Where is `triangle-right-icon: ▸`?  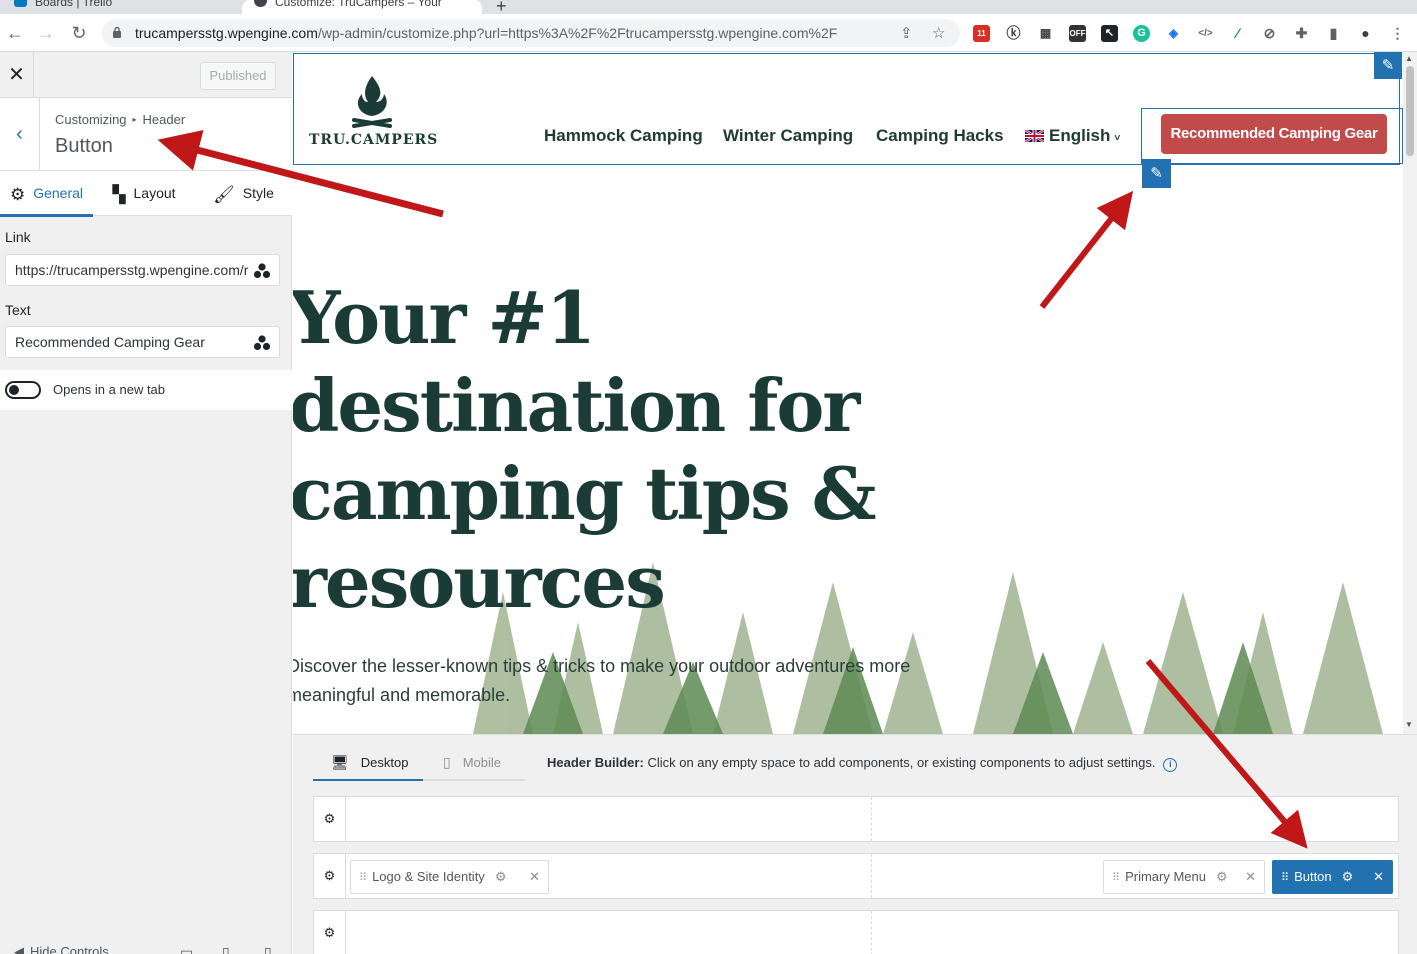
triangle-right-icon: ▸ is located at coordinates (134, 119).